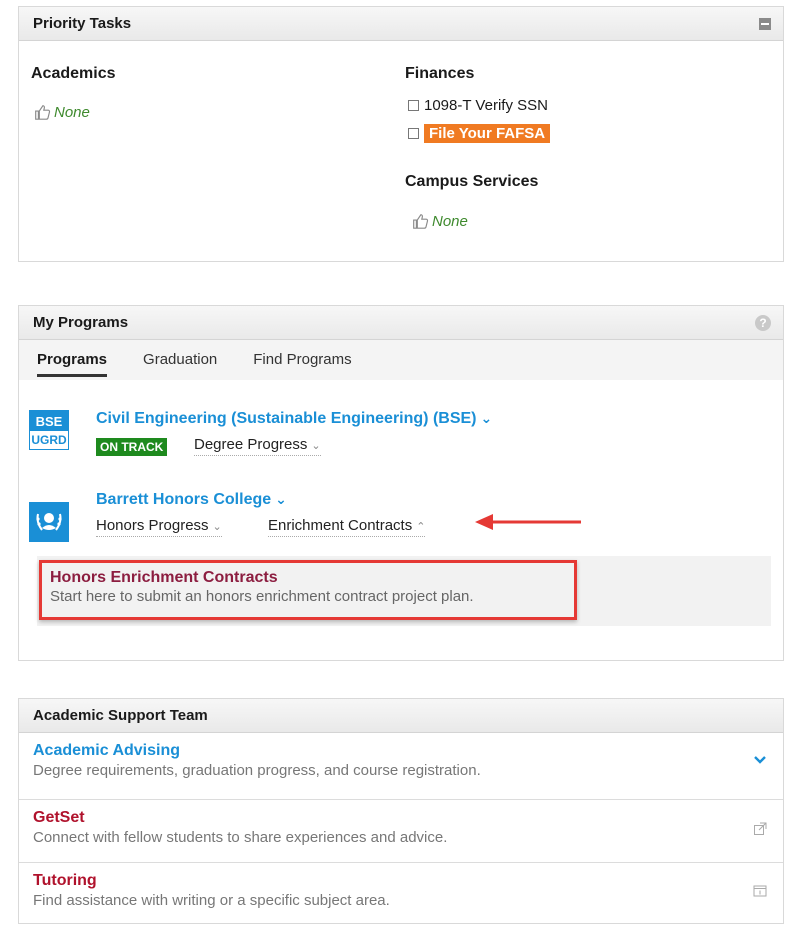  I want to click on annotation-arrow-icon, so click(528, 522).